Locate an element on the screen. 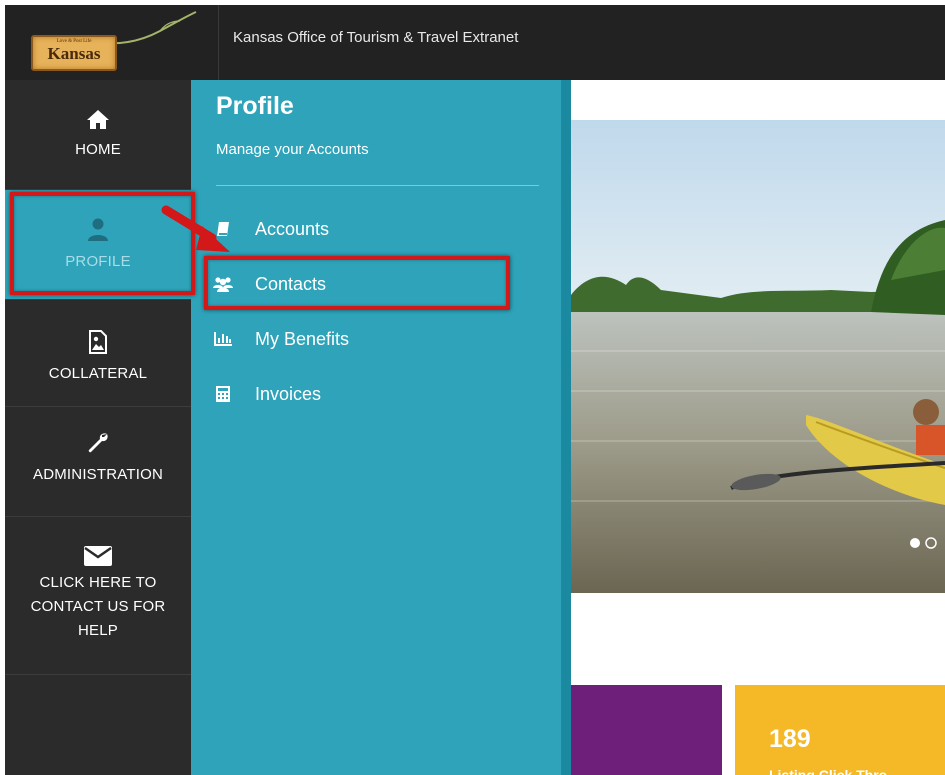 The image size is (945, 775). stat-value: 189 is located at coordinates (790, 739).